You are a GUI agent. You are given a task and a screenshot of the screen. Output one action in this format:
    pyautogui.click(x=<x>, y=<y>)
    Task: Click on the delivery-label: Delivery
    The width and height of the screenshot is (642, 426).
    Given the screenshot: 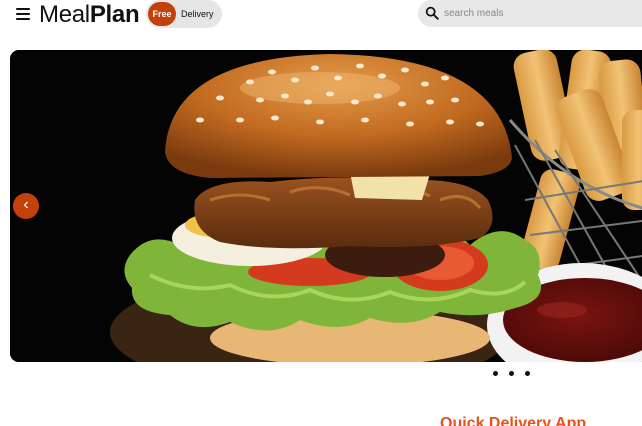 What is the action you would take?
    pyautogui.click(x=197, y=14)
    